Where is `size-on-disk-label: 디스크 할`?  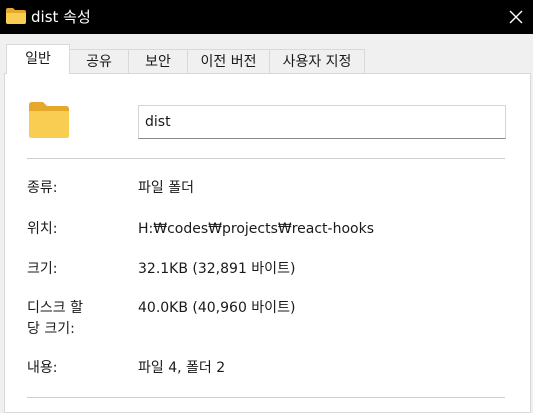
size-on-disk-label: 디스크 할 is located at coordinates (55, 308).